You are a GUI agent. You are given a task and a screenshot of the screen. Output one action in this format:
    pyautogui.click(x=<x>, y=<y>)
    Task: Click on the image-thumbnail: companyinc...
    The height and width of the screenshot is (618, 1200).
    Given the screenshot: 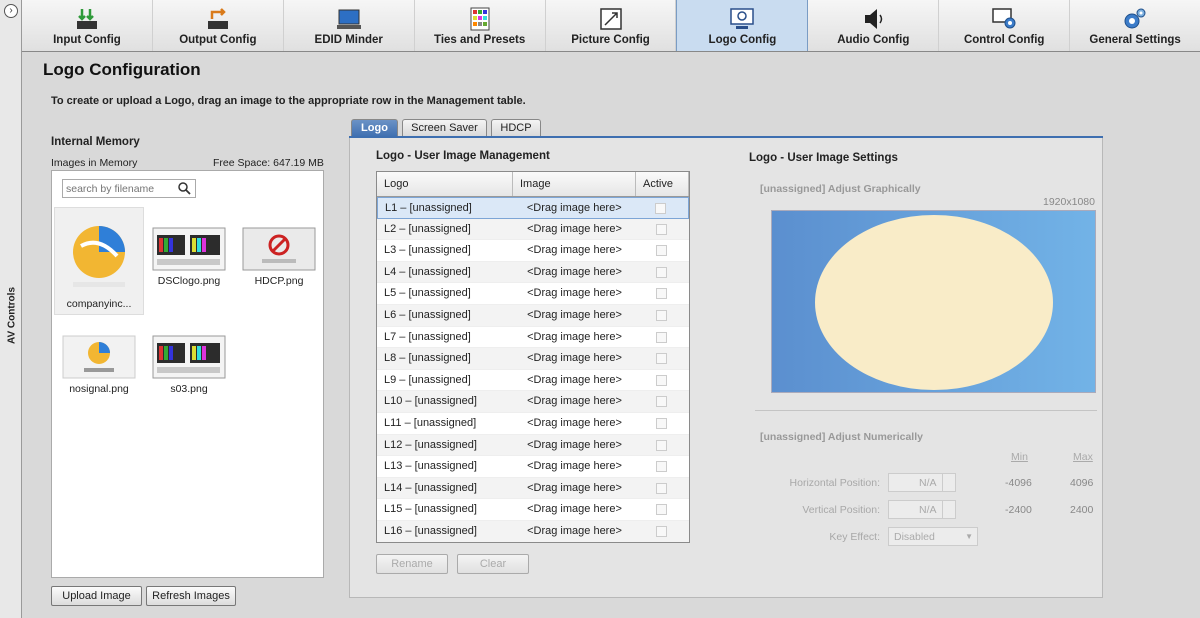 What is the action you would take?
    pyautogui.click(x=99, y=261)
    